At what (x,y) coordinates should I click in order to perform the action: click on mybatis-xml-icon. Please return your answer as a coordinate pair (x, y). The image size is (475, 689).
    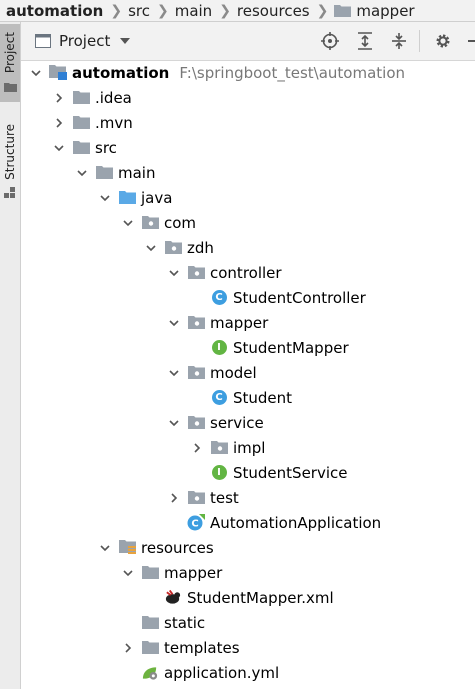
    Looking at the image, I should click on (173, 597).